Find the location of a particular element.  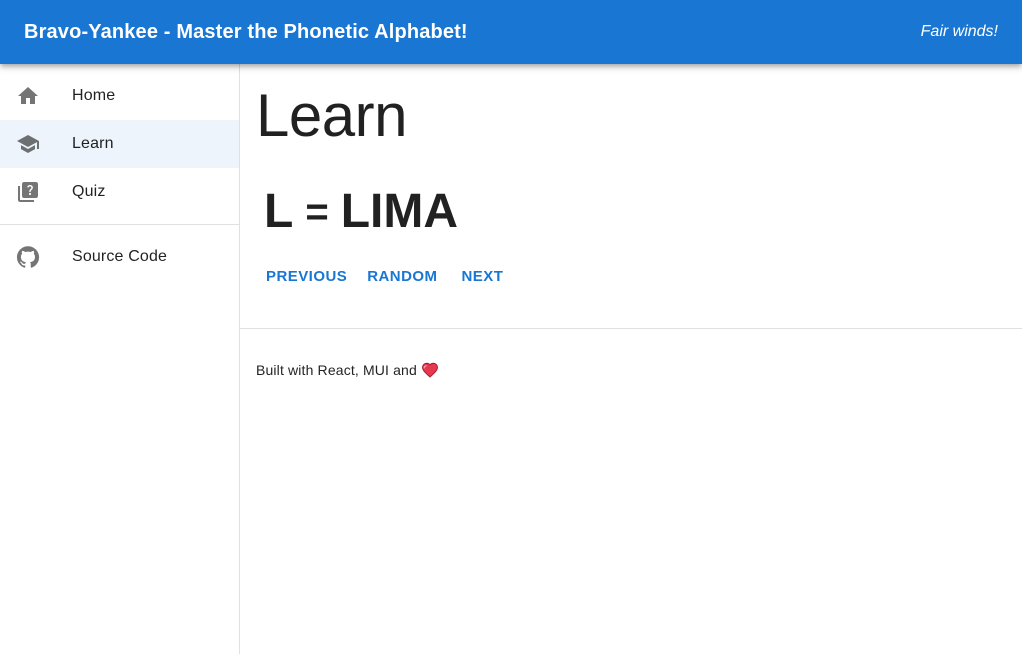

sidebar-item-learn: Learn is located at coordinates (119, 144).